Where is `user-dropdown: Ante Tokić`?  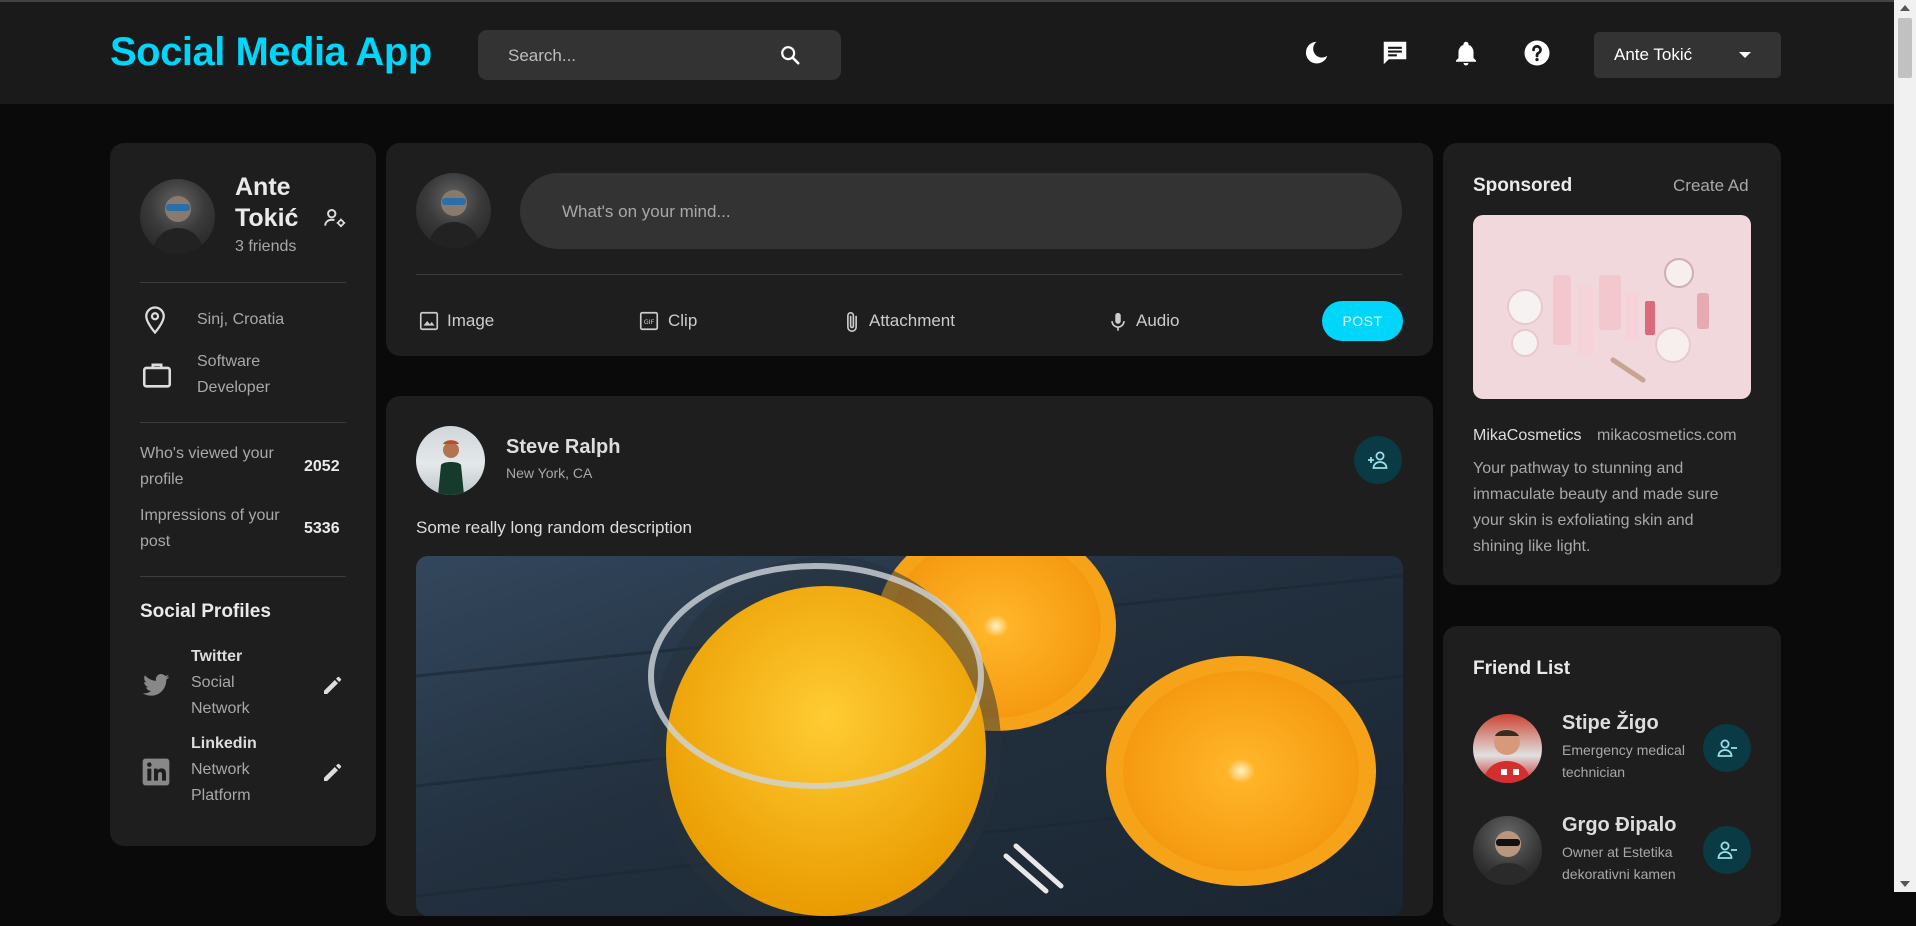
user-dropdown: Ante Tokić is located at coordinates (1687, 55).